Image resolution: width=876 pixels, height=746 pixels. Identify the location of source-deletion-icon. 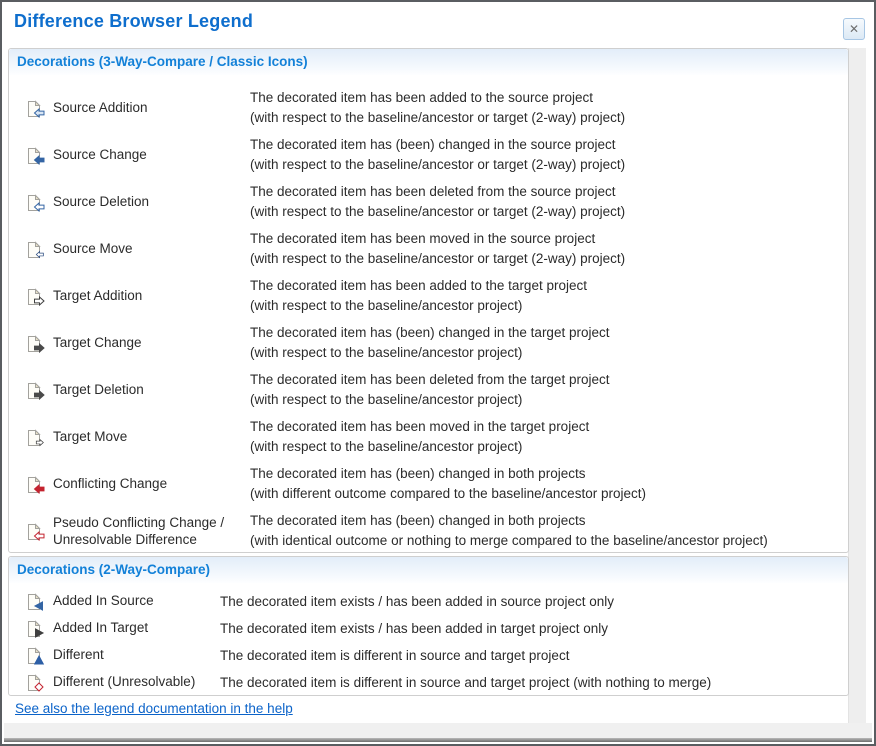
(37, 202).